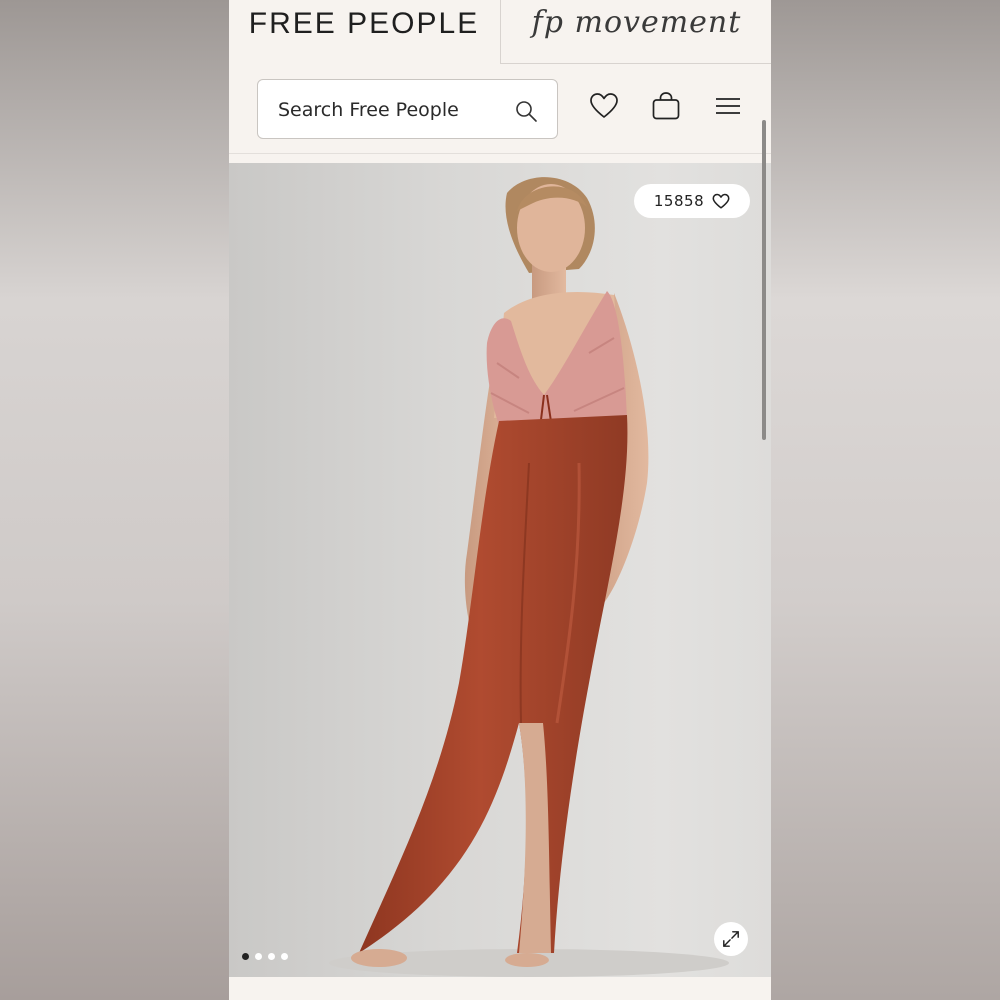  I want to click on bottom-strip, so click(500, 988).